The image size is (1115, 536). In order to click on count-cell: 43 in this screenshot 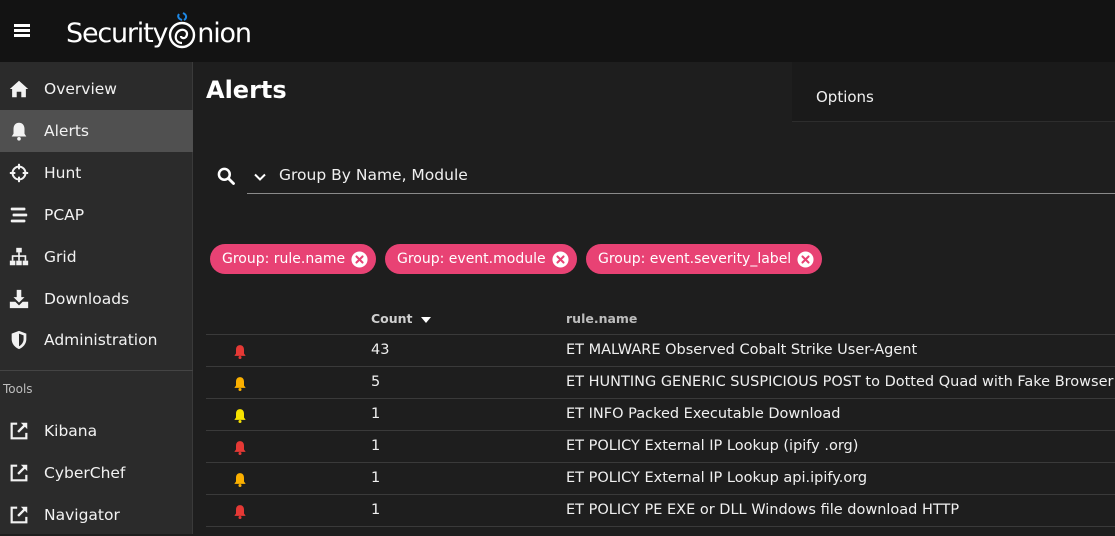, I will do `click(380, 350)`.